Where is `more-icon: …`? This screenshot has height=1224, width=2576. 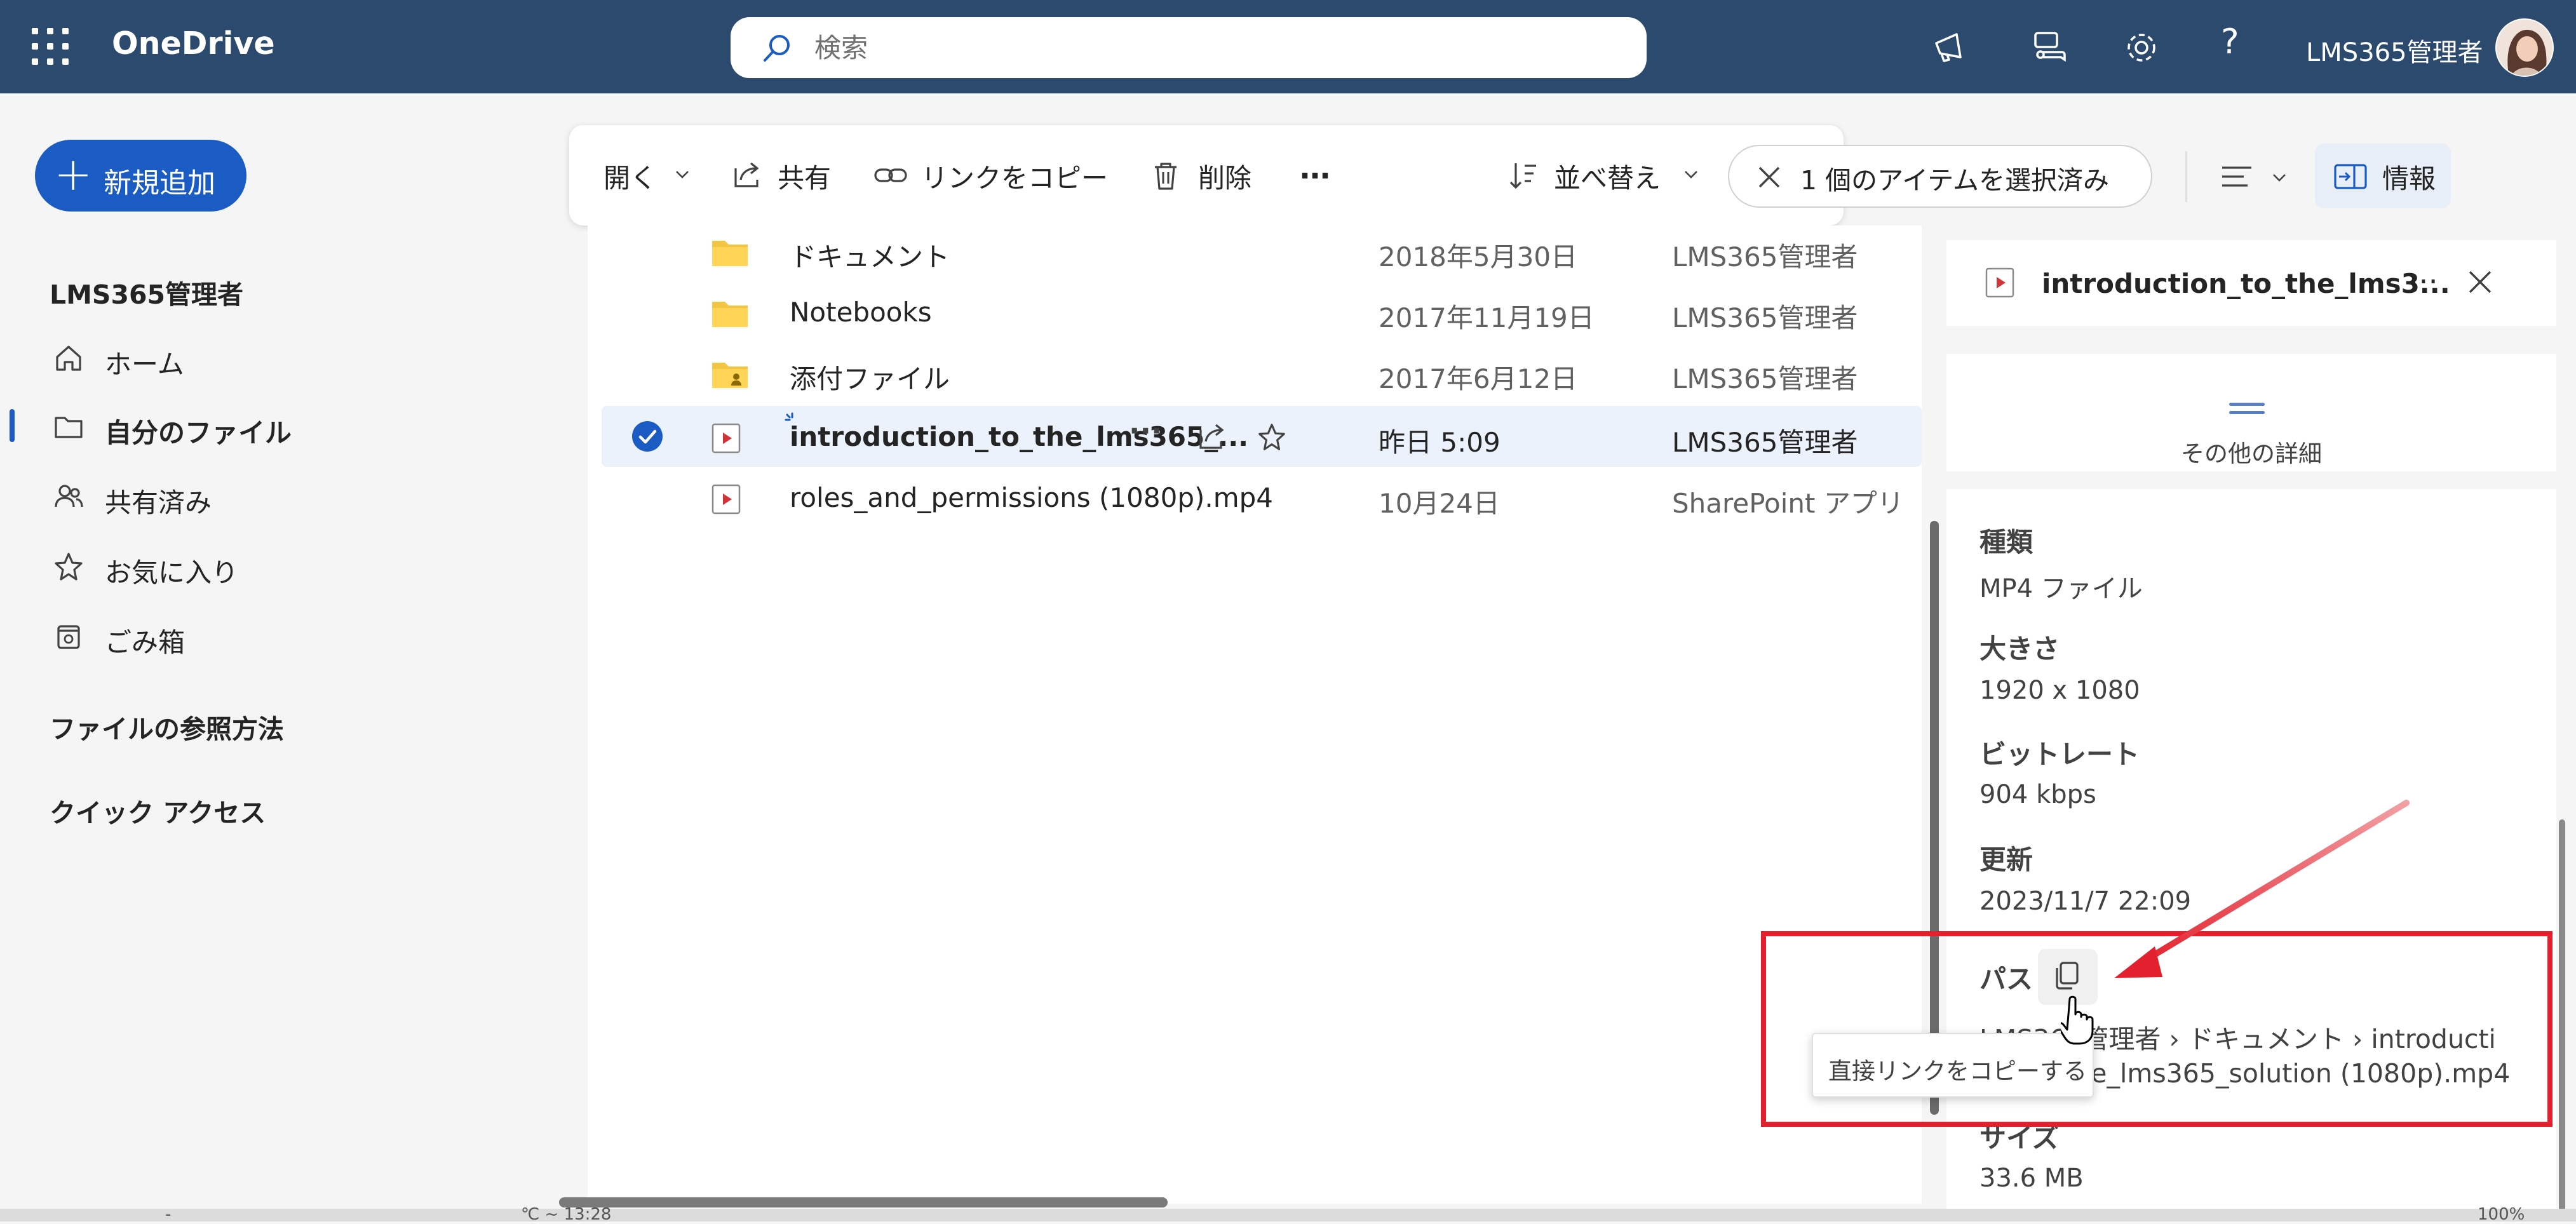 more-icon: … is located at coordinates (1315, 169).